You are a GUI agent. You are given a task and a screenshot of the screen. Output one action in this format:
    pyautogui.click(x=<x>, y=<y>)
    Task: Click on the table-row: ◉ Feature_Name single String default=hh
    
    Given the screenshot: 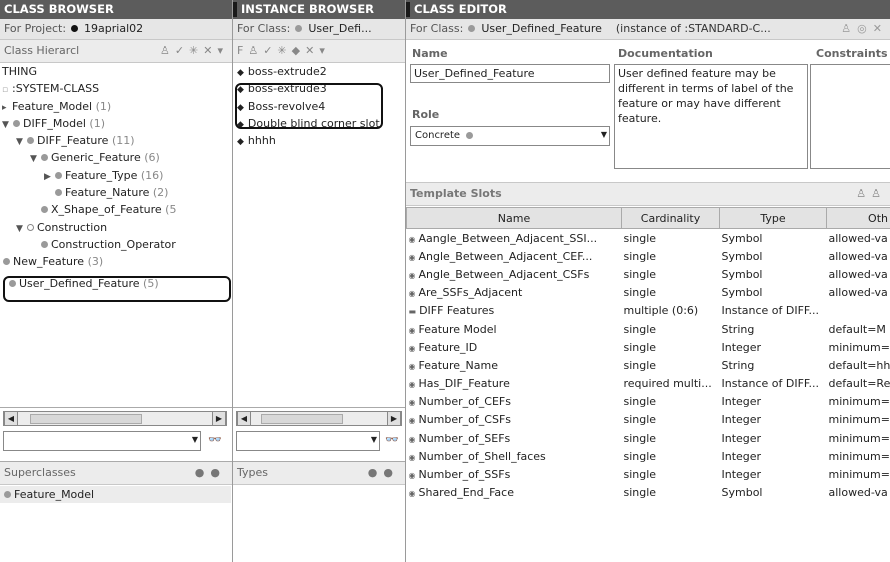 What is the action you would take?
    pyautogui.click(x=648, y=365)
    